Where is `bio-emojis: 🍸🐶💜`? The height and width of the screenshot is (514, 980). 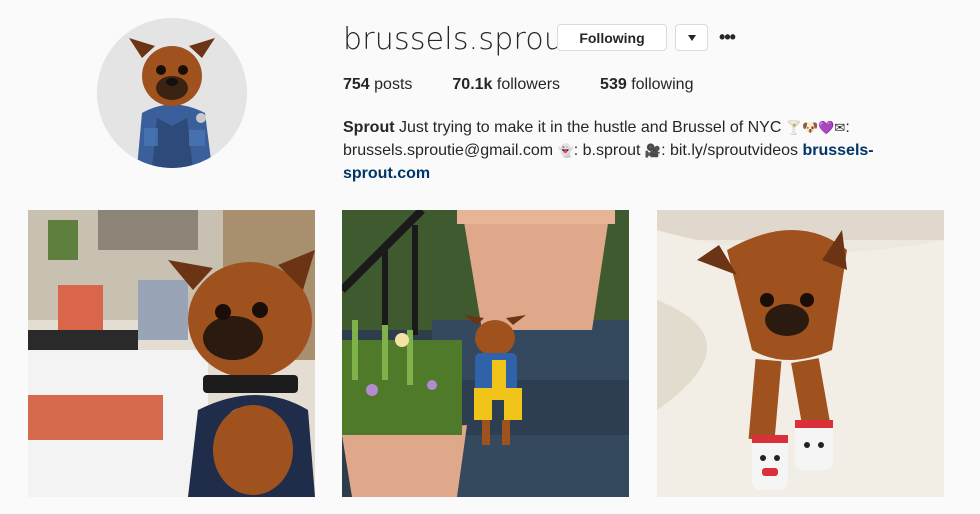 bio-emojis: 🍸🐶💜 is located at coordinates (810, 127).